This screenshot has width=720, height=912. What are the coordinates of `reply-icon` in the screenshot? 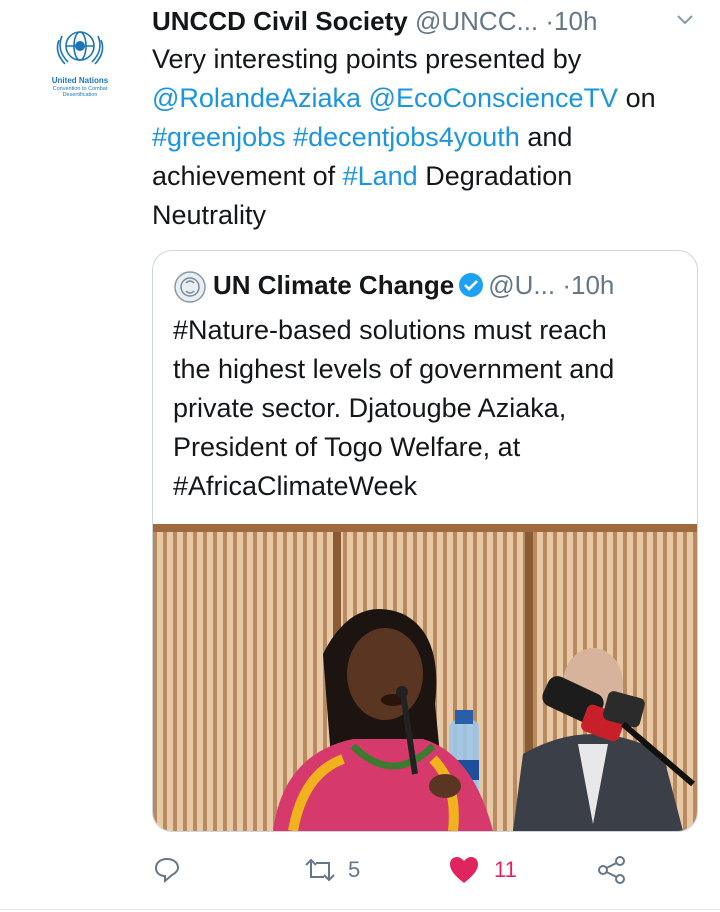 It's located at (167, 870).